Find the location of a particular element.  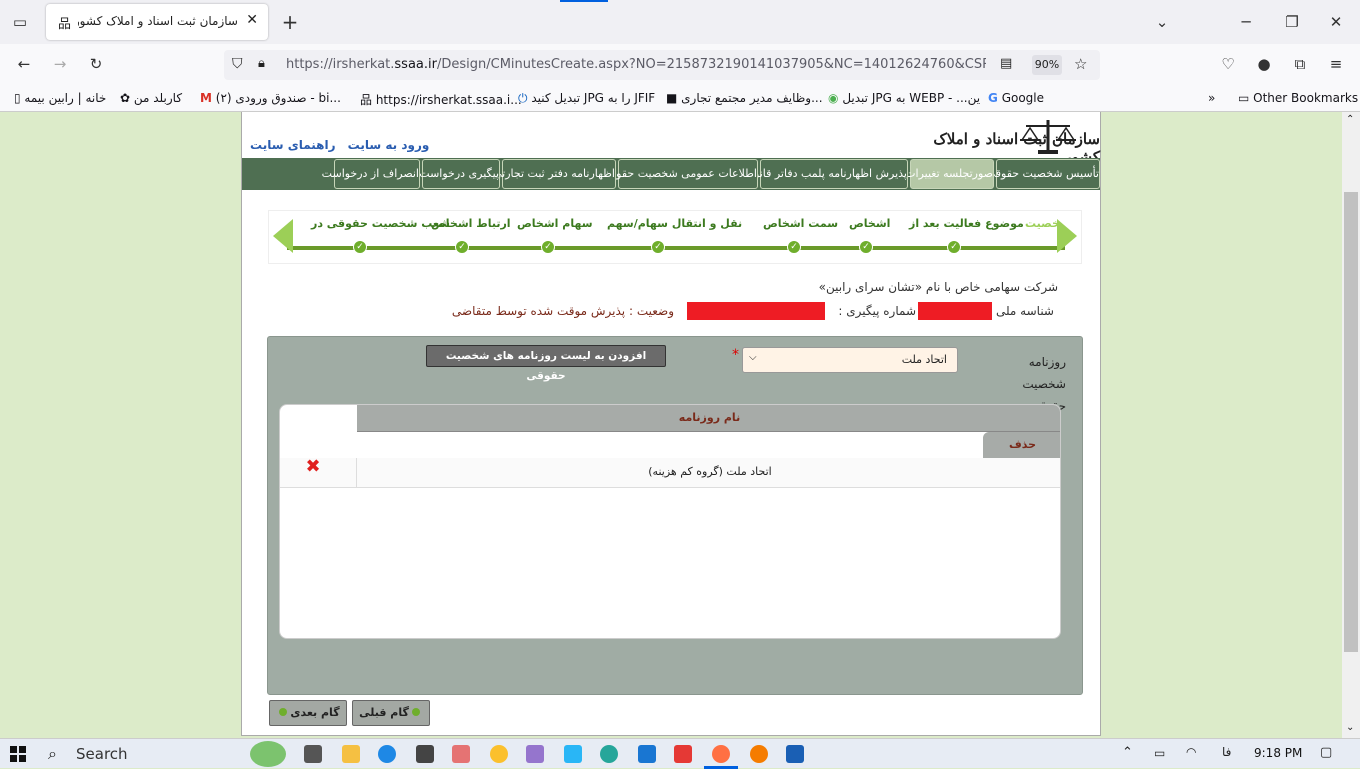

scroll-up-icon: ⌃ is located at coordinates (1350, 119).